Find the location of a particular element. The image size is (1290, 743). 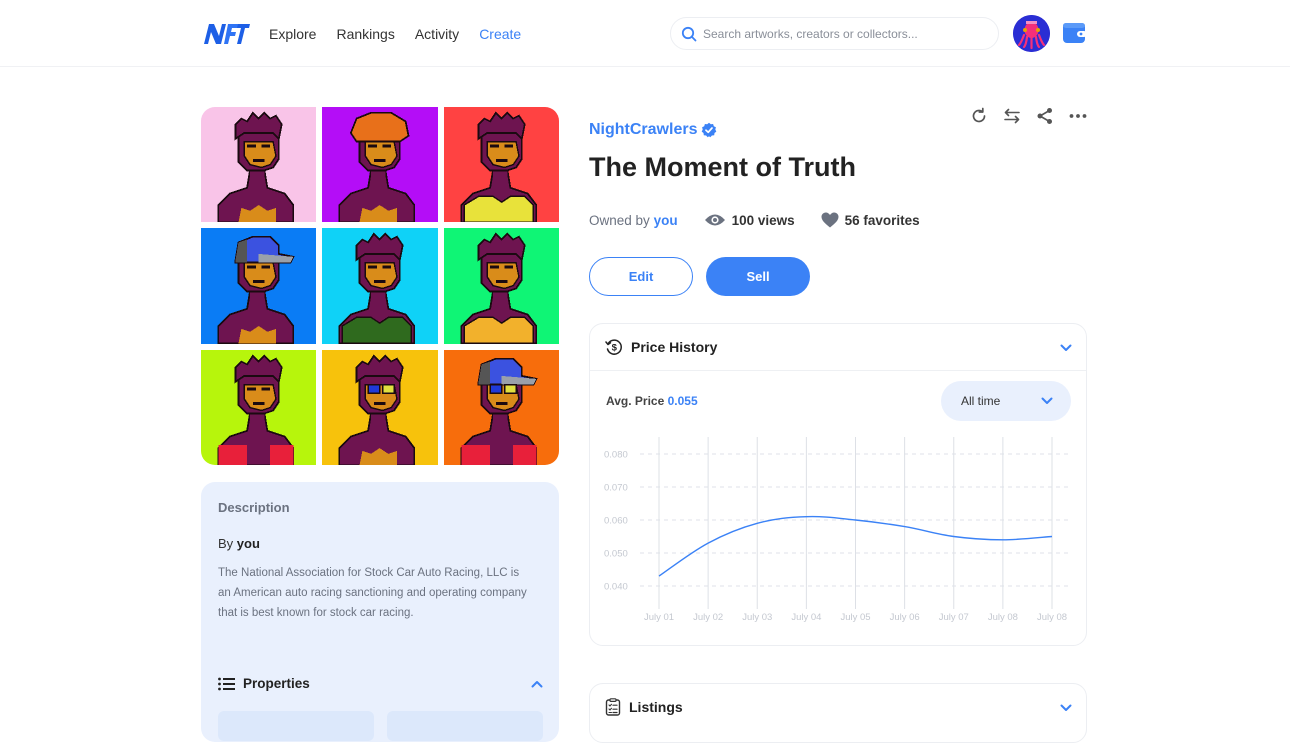

search-box is located at coordinates (834, 33).